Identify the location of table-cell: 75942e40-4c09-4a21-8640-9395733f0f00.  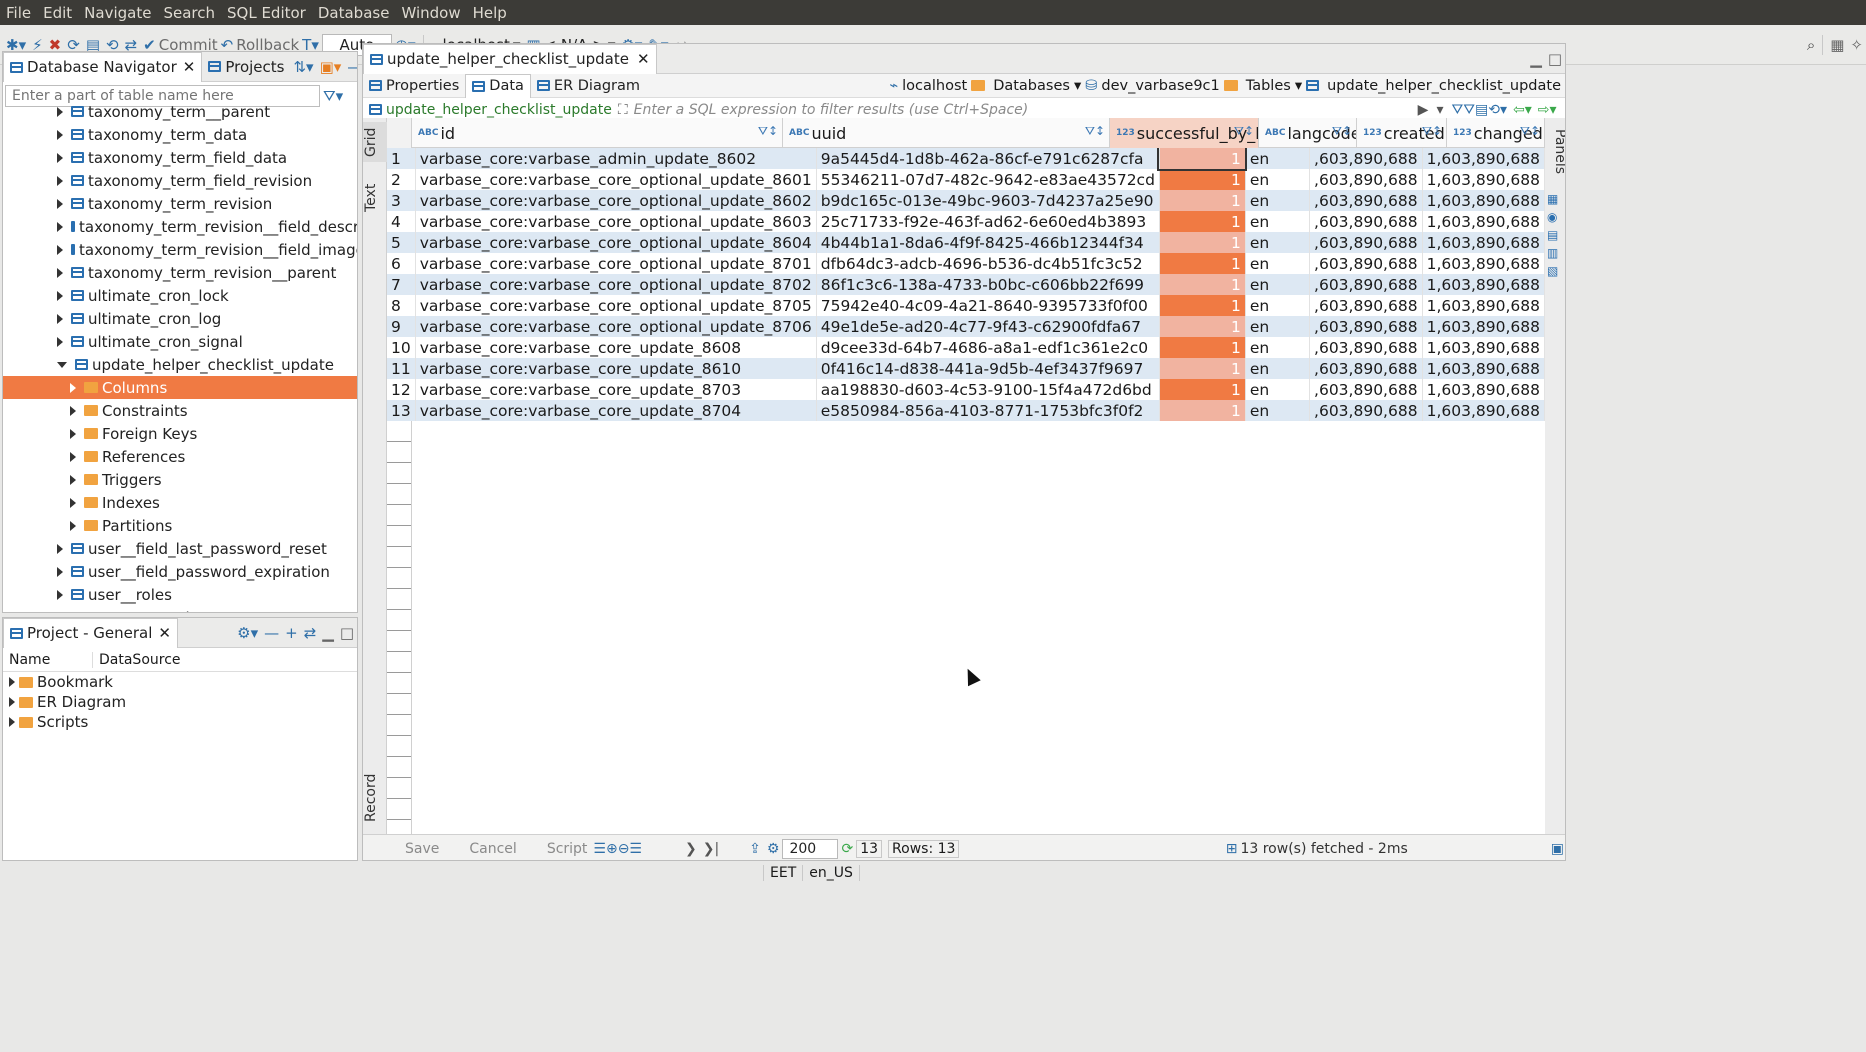
(988, 305).